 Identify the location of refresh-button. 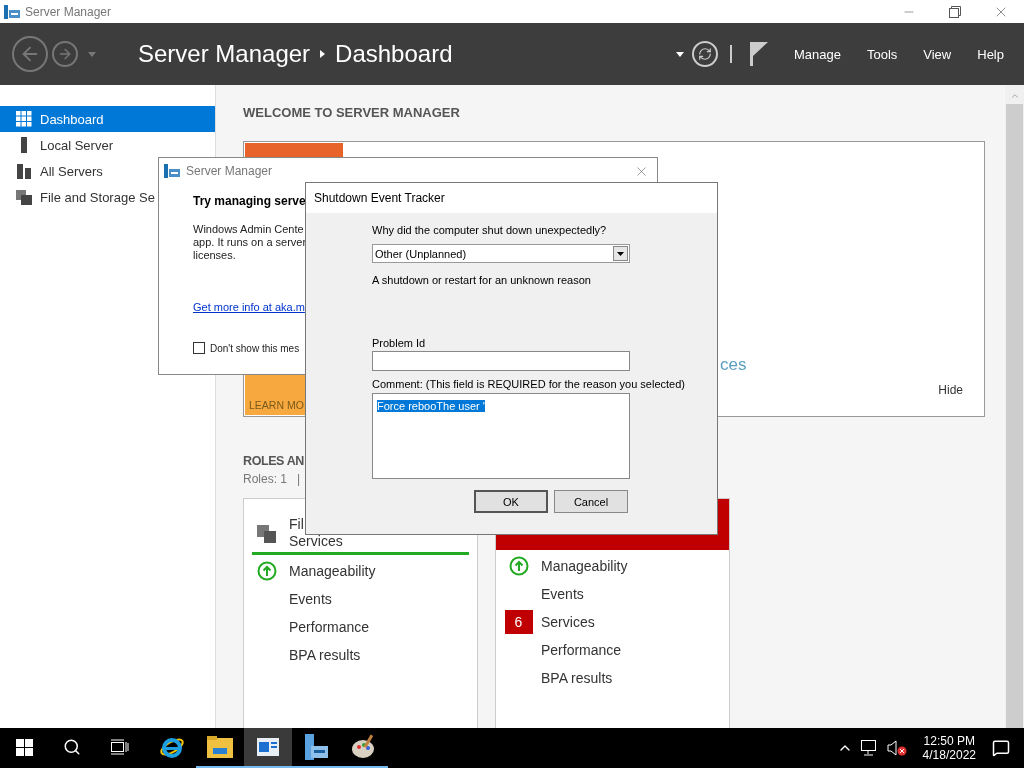
(704, 54).